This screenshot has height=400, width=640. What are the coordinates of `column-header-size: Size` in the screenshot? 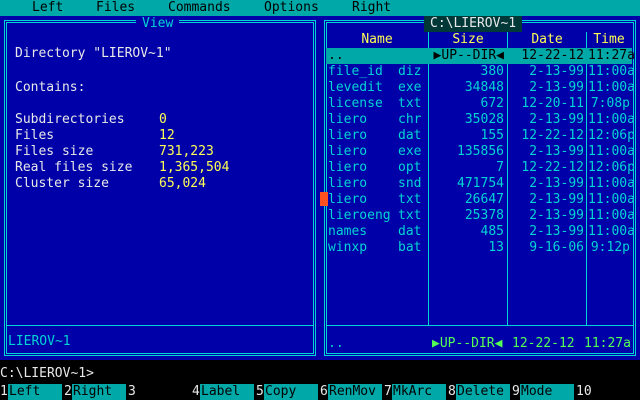 It's located at (468, 40).